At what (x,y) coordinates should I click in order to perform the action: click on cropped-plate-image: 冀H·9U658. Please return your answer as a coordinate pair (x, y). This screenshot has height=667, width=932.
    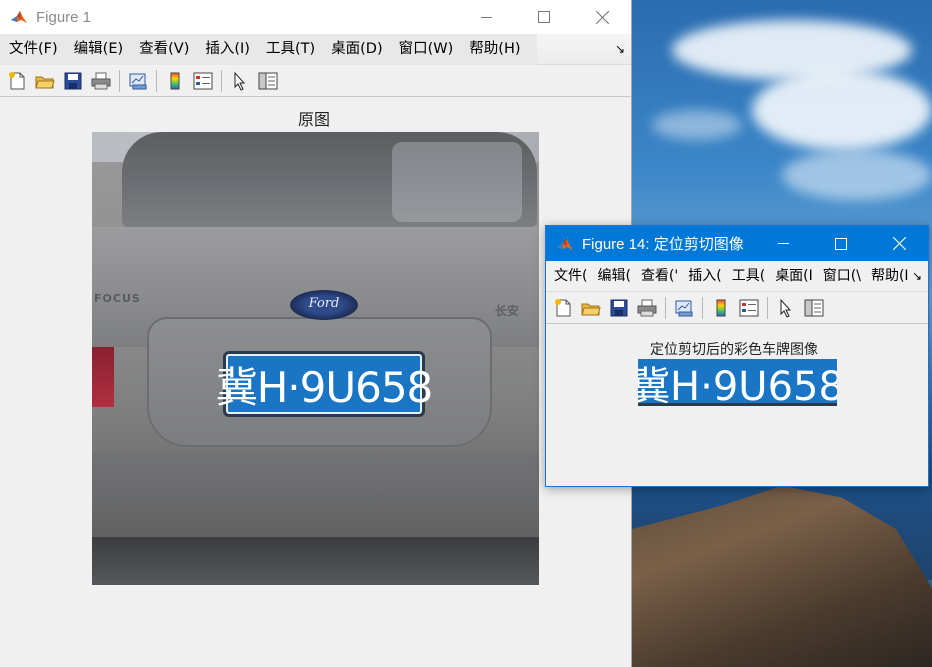
    Looking at the image, I should click on (737, 382).